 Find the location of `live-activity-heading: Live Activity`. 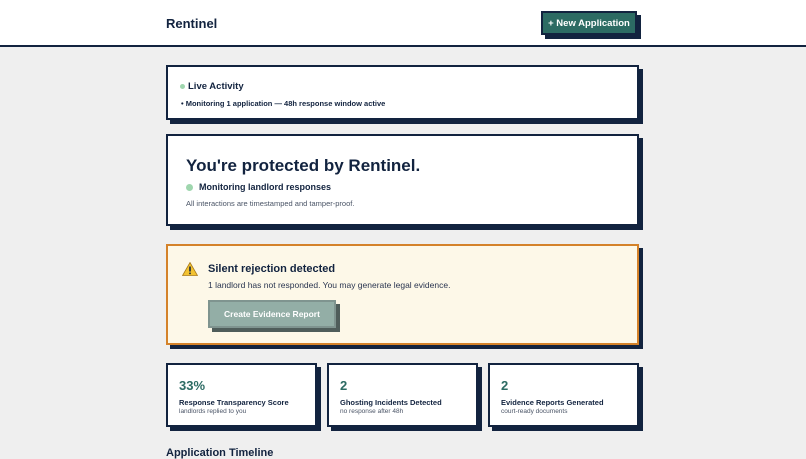

live-activity-heading: Live Activity is located at coordinates (212, 86).